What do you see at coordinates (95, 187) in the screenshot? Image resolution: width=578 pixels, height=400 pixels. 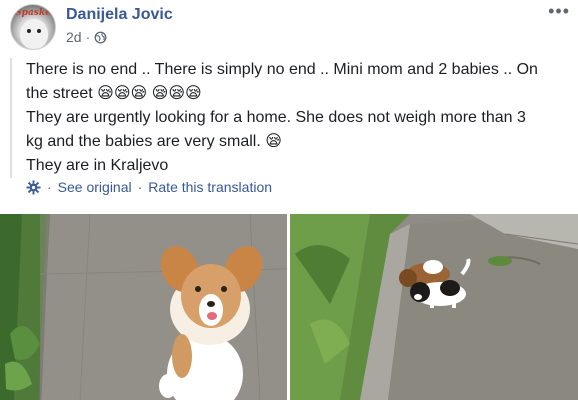 I see `see-original-link: See original` at bounding box center [95, 187].